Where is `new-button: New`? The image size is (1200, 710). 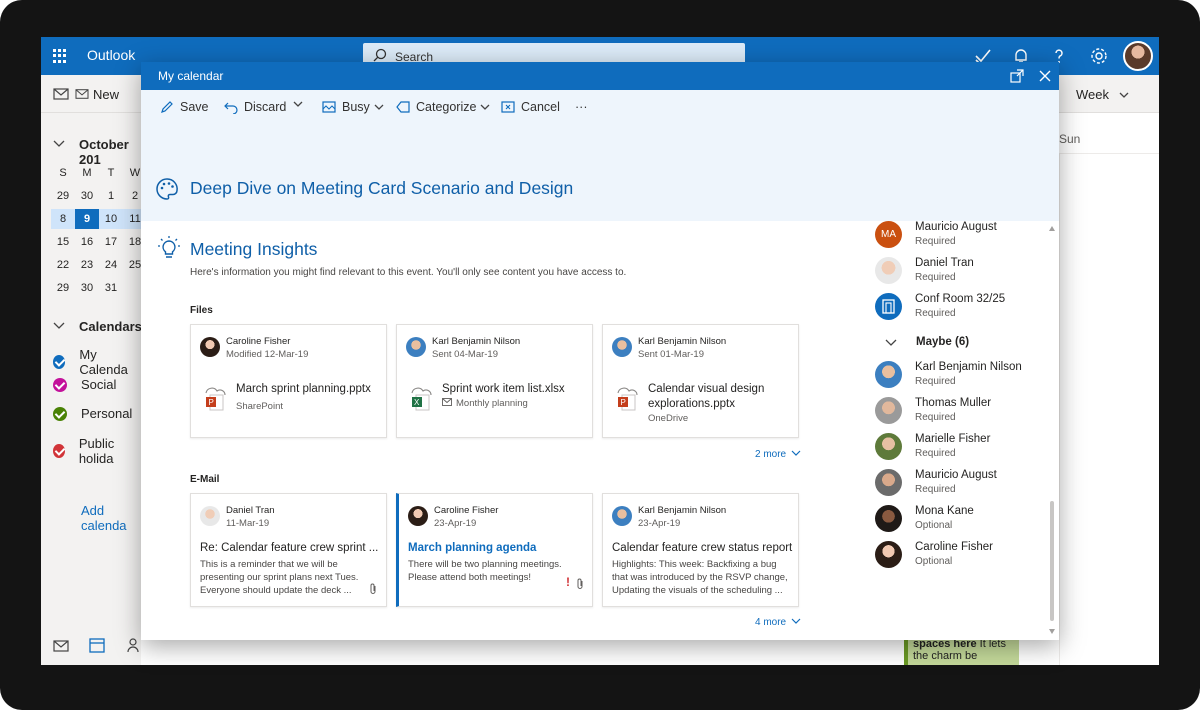 new-button: New is located at coordinates (97, 94).